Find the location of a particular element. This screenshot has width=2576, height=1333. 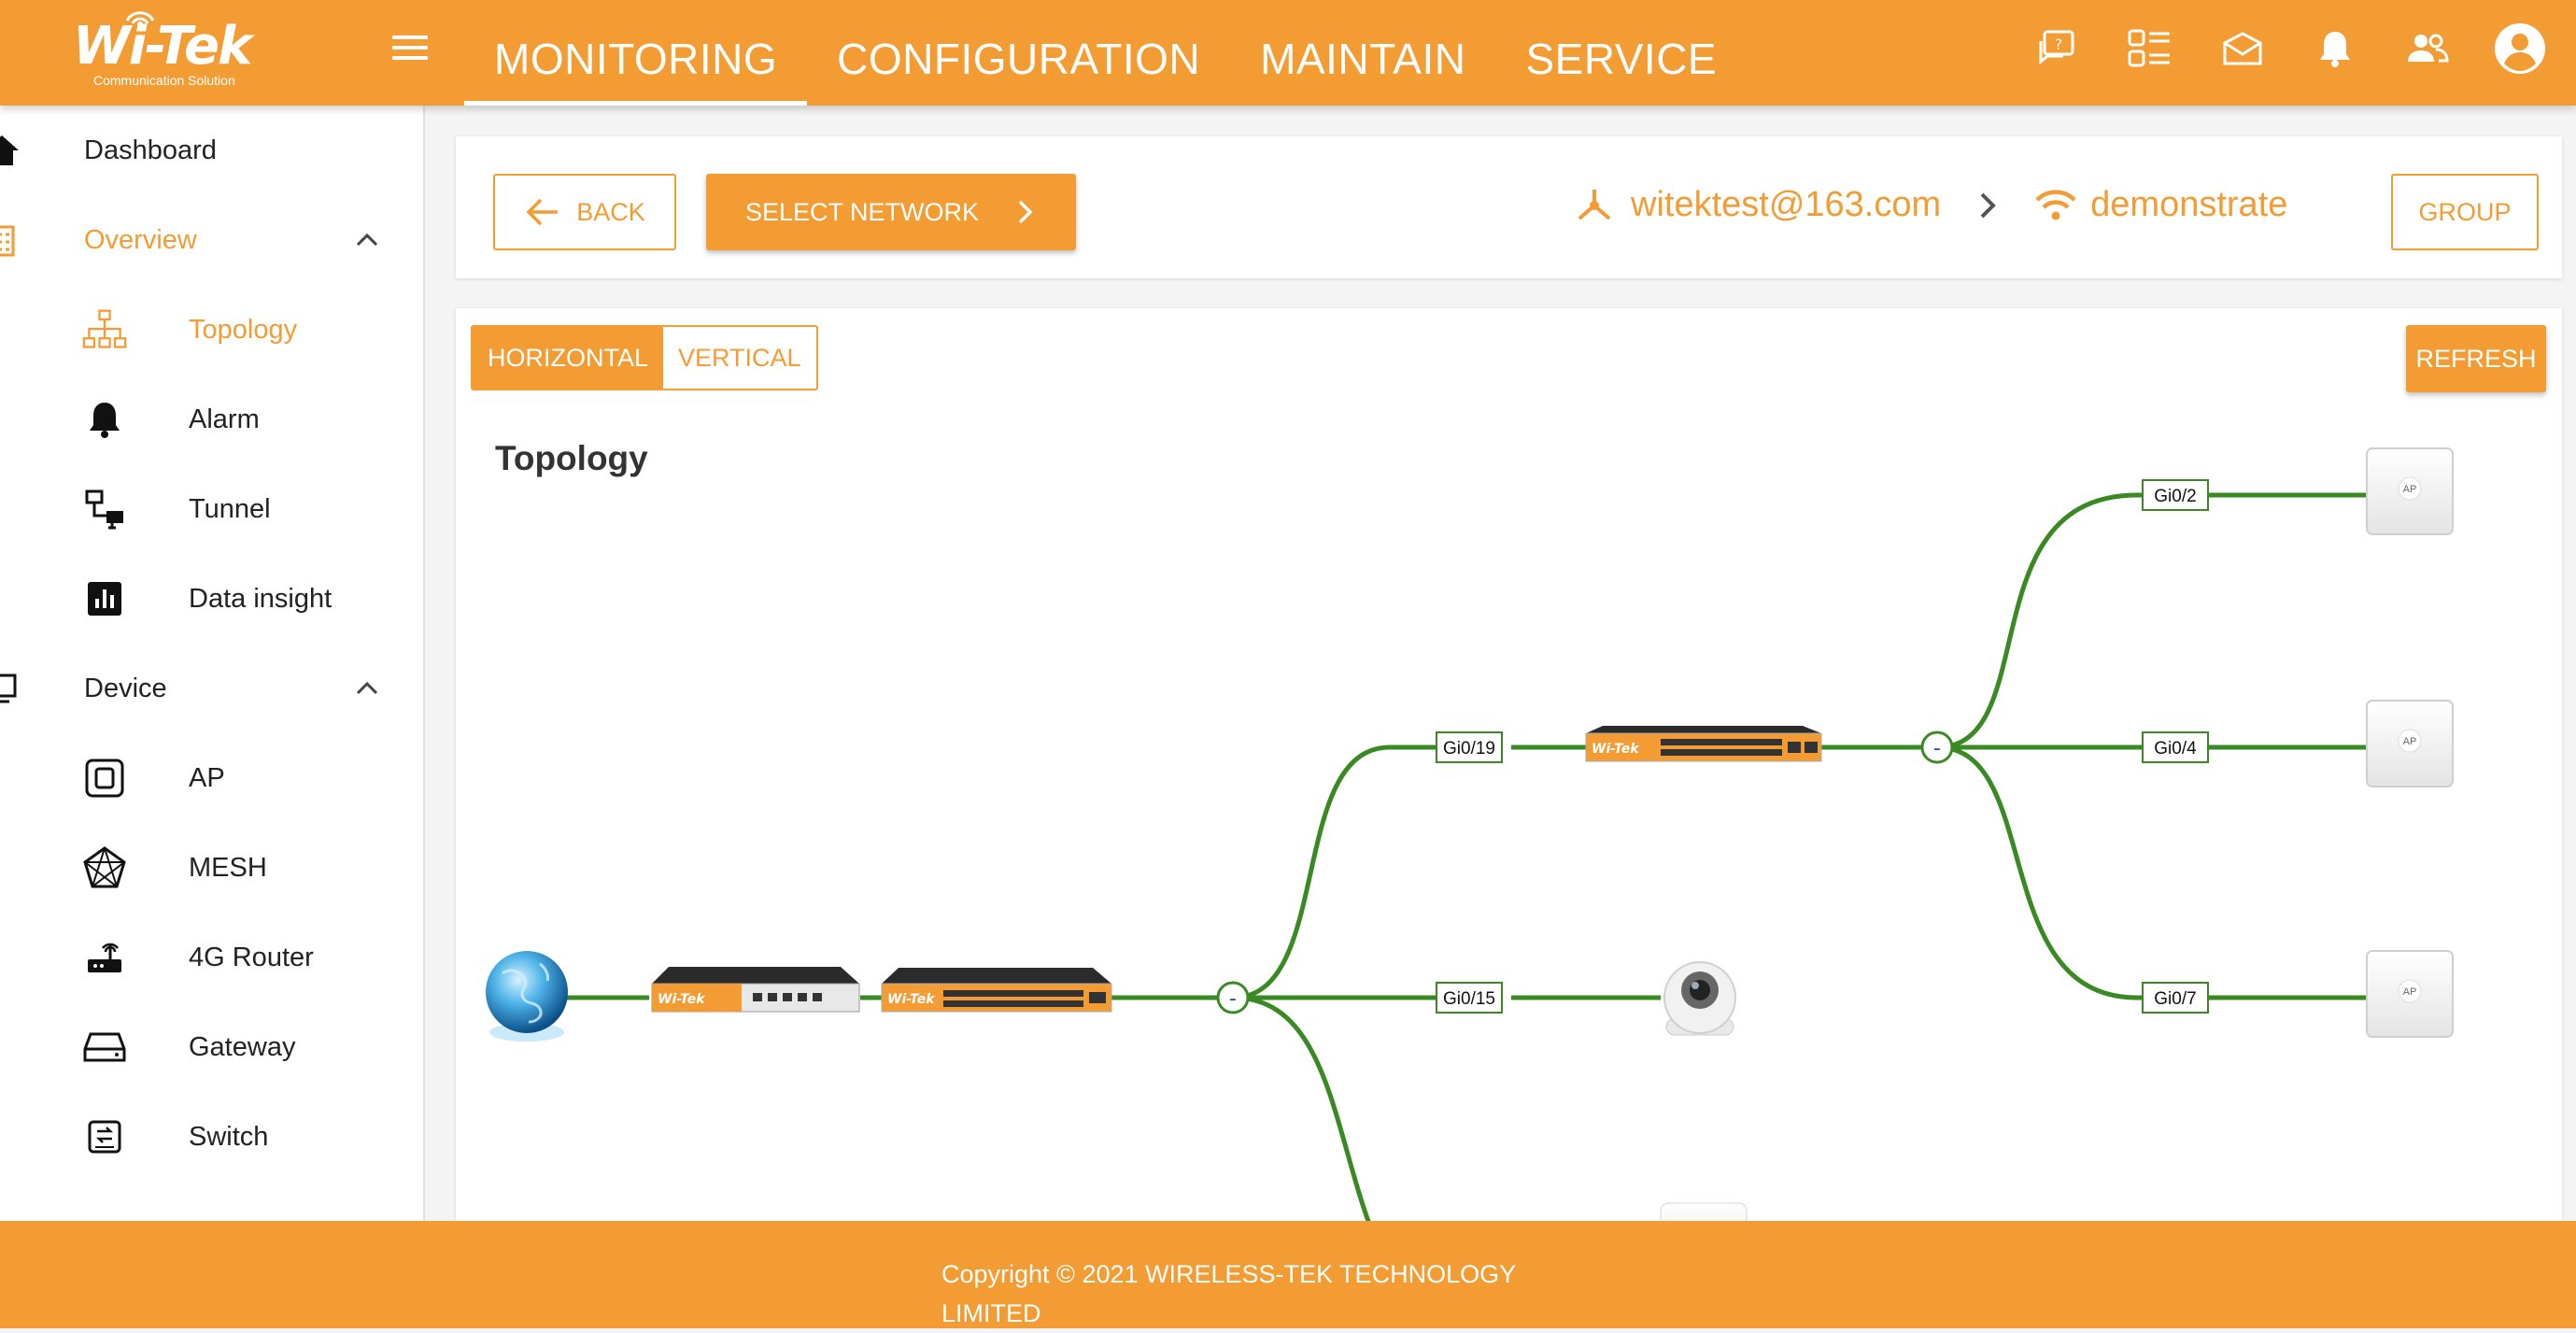

monitor-icon is located at coordinates (14, 688).